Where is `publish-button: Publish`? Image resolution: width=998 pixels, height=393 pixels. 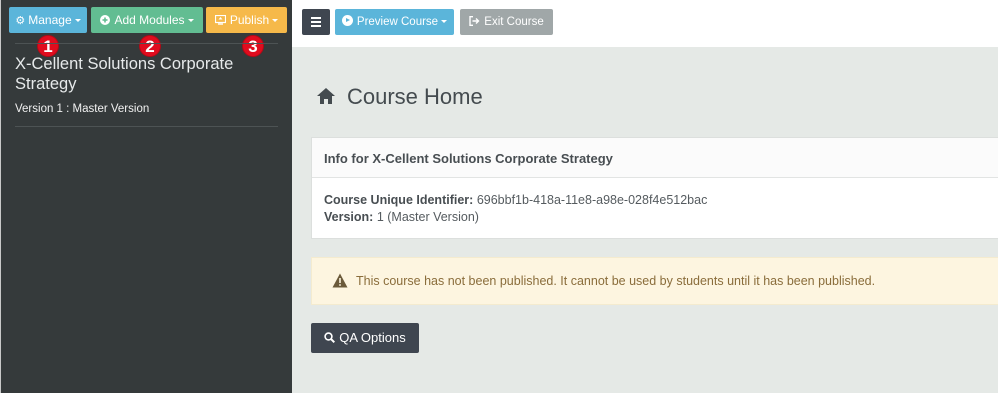
publish-button: Publish is located at coordinates (246, 20).